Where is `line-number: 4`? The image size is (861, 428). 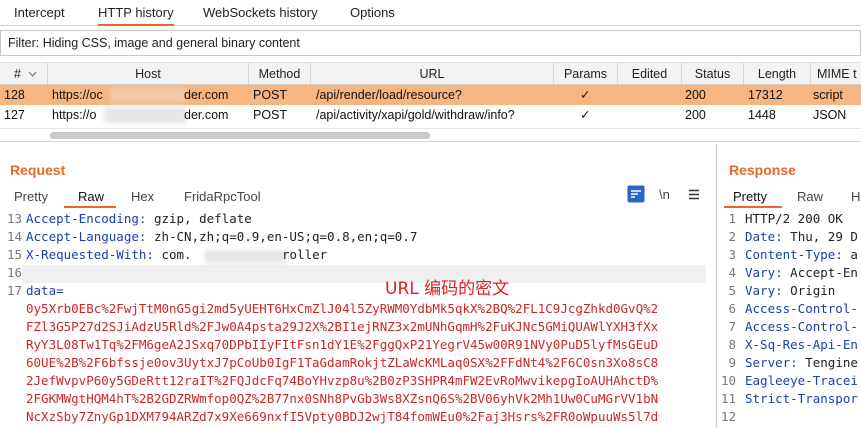 line-number: 4 is located at coordinates (732, 272).